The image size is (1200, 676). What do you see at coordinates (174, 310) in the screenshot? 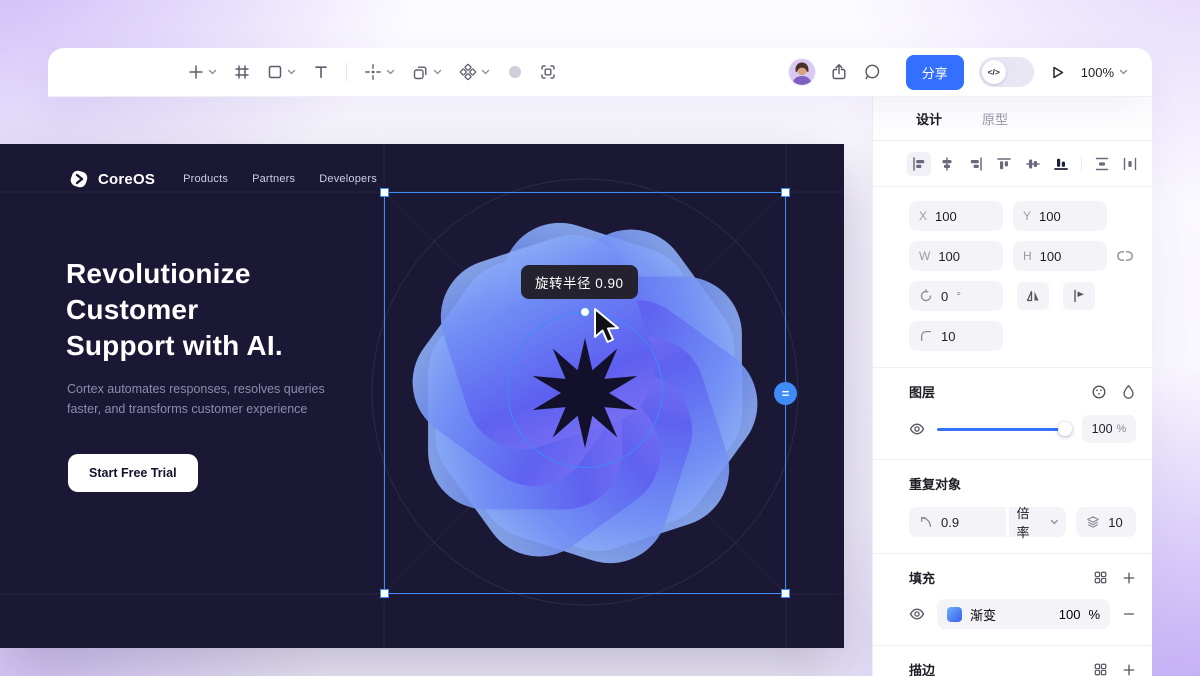
I see `hero-headline: Revolutionize Customer Support with AI.` at bounding box center [174, 310].